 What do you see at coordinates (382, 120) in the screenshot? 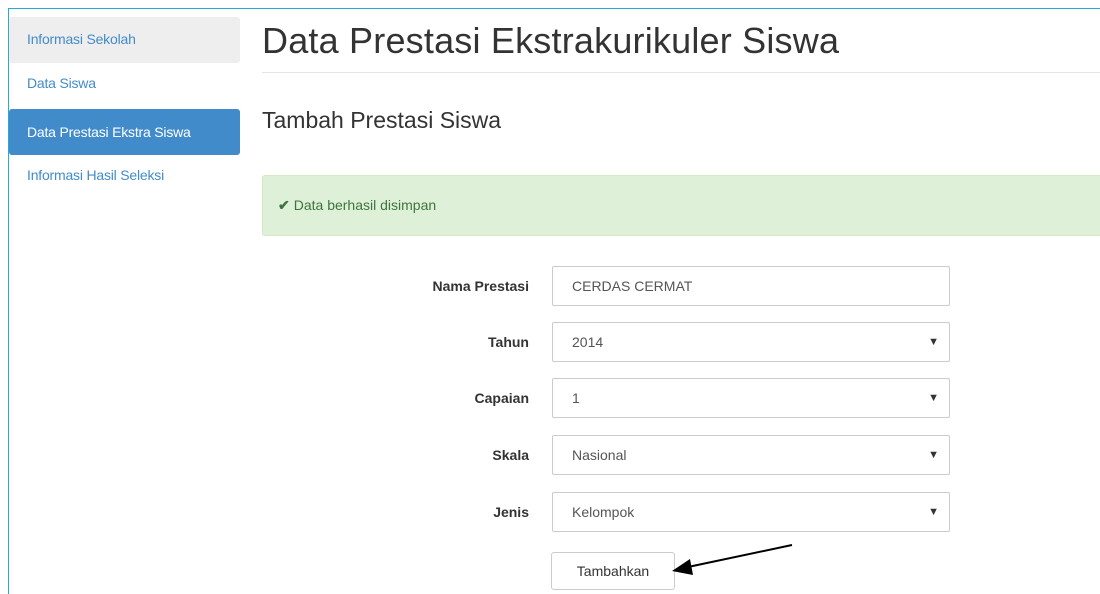
I see `page-subtitle: Tambah Prestasi Siswa` at bounding box center [382, 120].